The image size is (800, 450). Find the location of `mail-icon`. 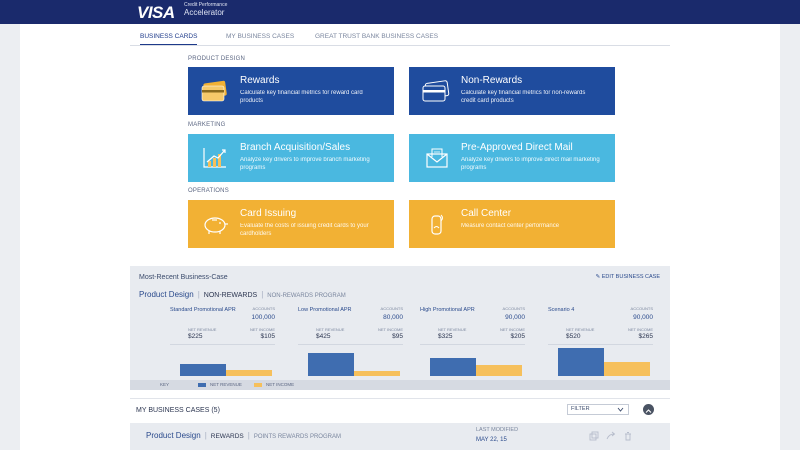

mail-icon is located at coordinates (436, 158).